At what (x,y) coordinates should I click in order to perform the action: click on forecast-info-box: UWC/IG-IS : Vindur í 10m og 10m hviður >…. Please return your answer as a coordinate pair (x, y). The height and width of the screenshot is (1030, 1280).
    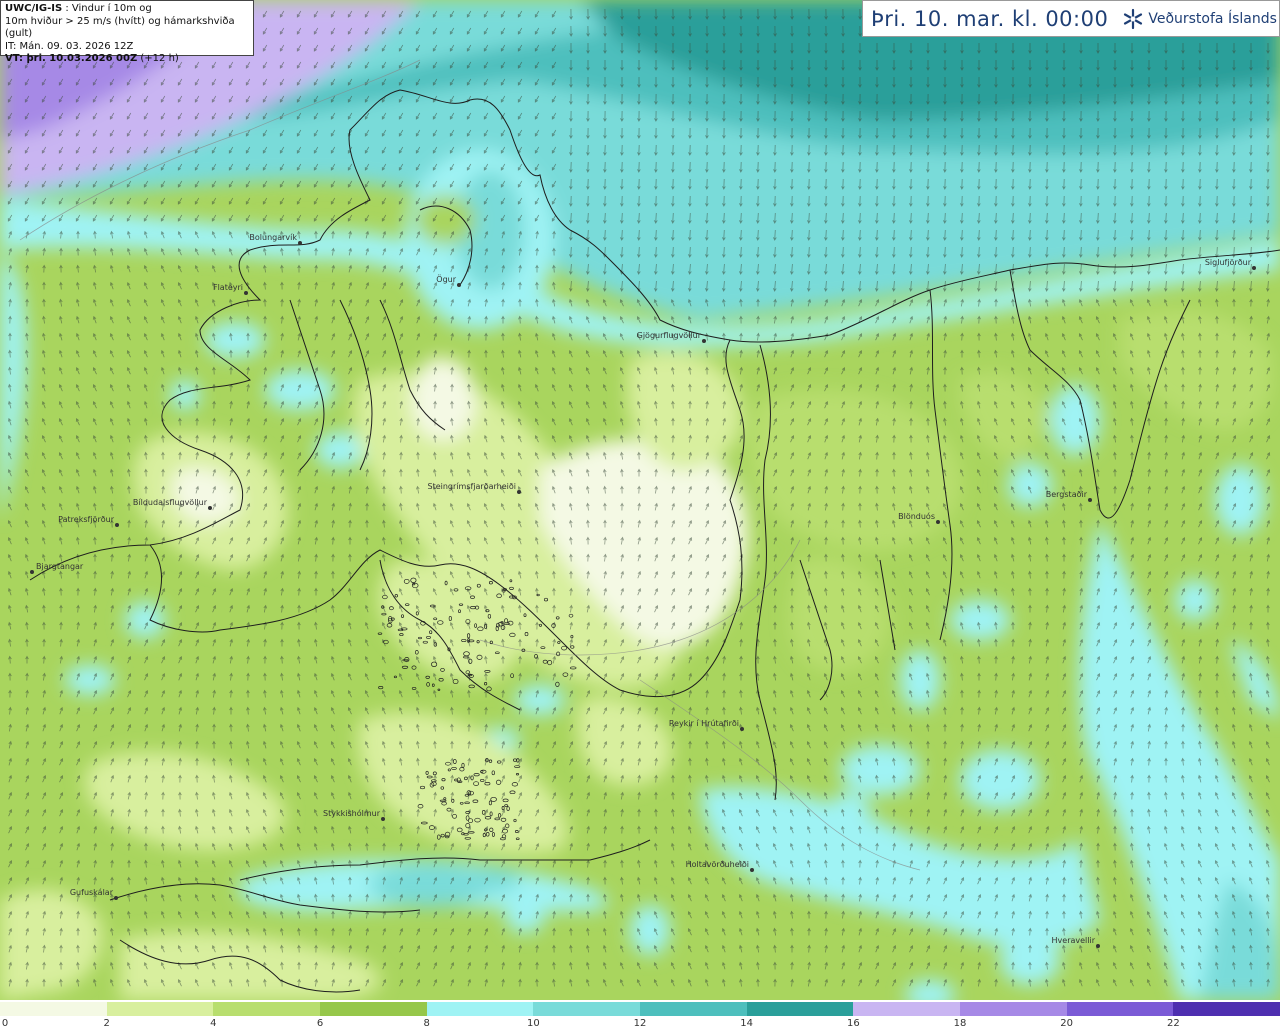
    Looking at the image, I should click on (127, 32).